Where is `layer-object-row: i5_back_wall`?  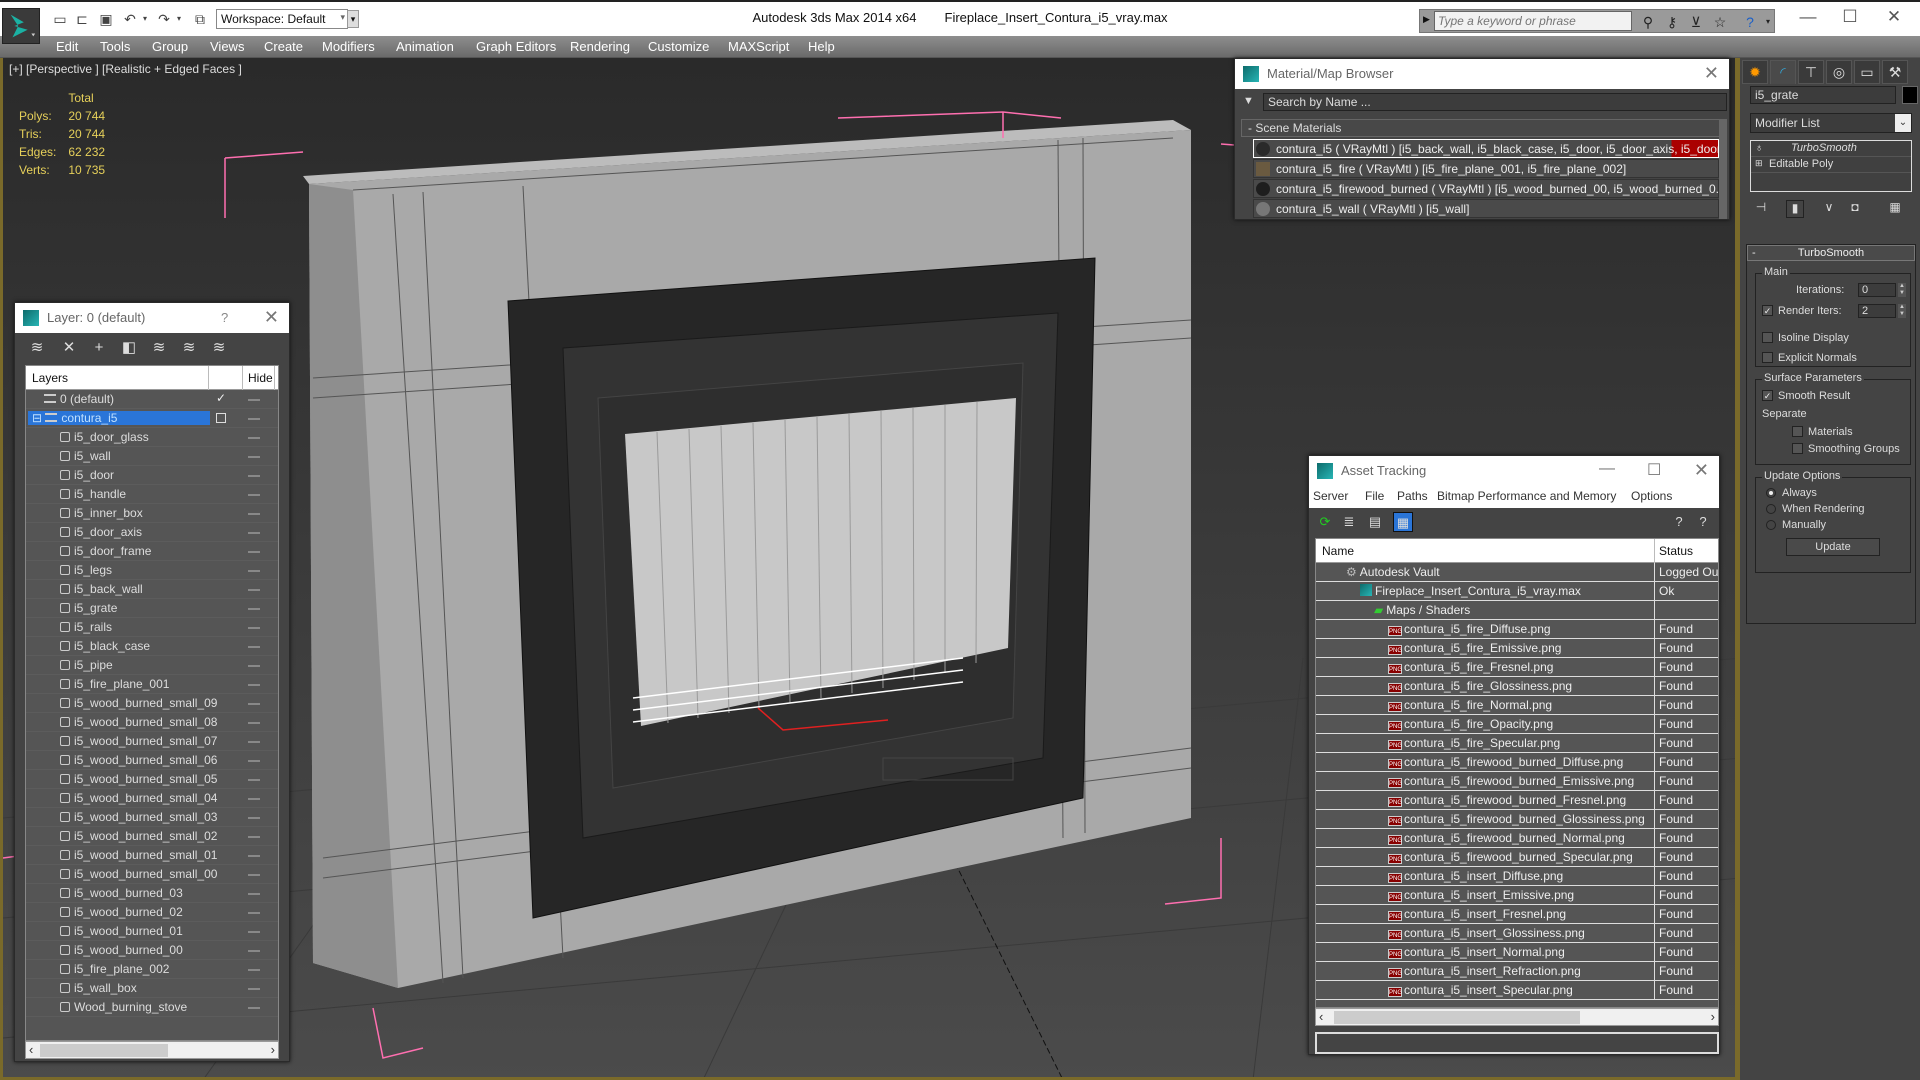 layer-object-row: i5_back_wall is located at coordinates (152, 589).